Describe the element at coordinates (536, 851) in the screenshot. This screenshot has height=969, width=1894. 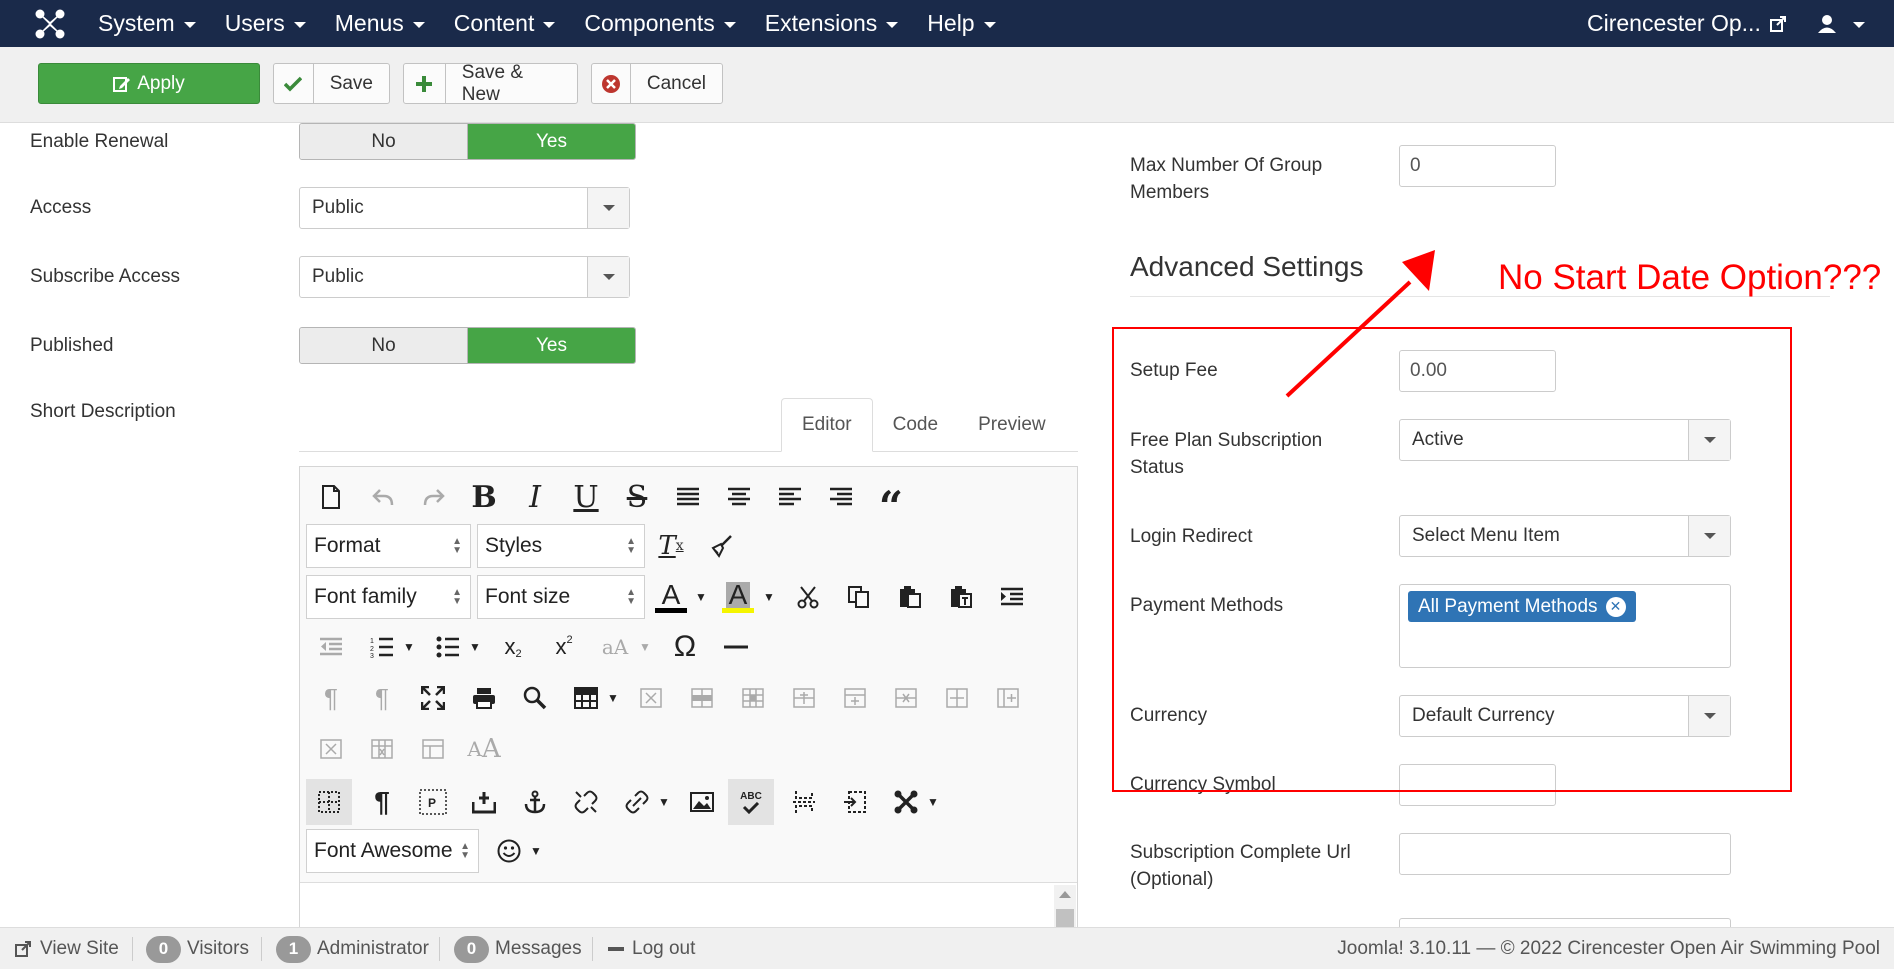
I see `emoticons-dropdown-icon: ▼` at that location.